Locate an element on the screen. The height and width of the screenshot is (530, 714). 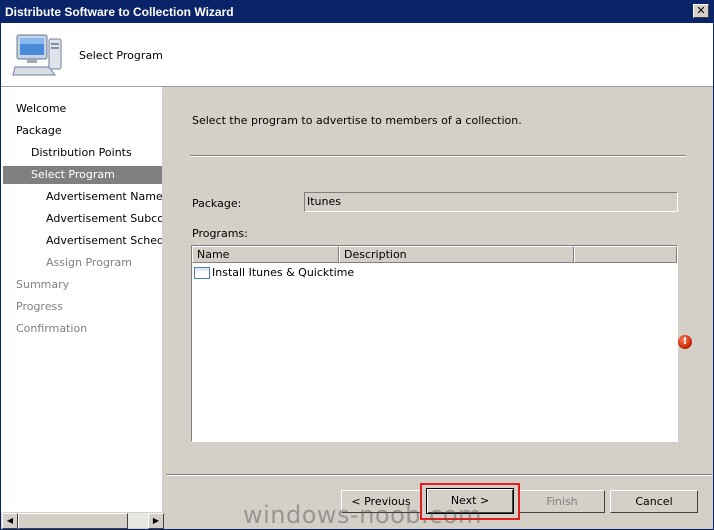
error-icon: ! is located at coordinates (685, 342).